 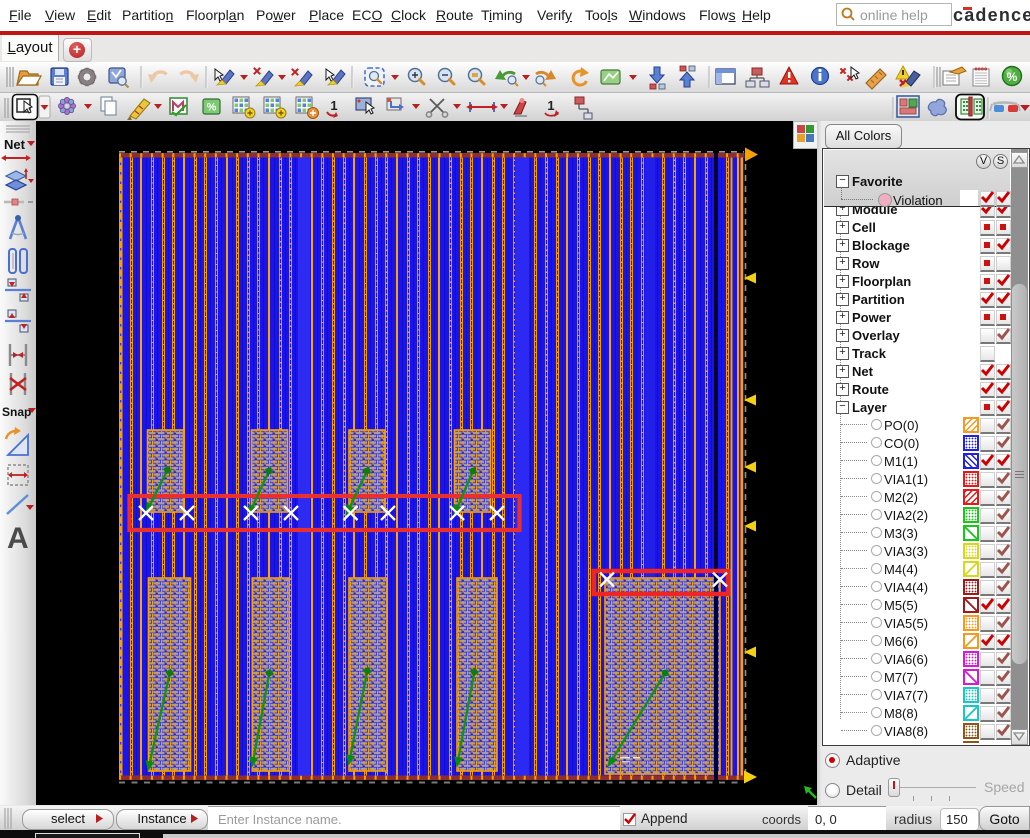 I want to click on svg-text: A, so click(x=18, y=538).